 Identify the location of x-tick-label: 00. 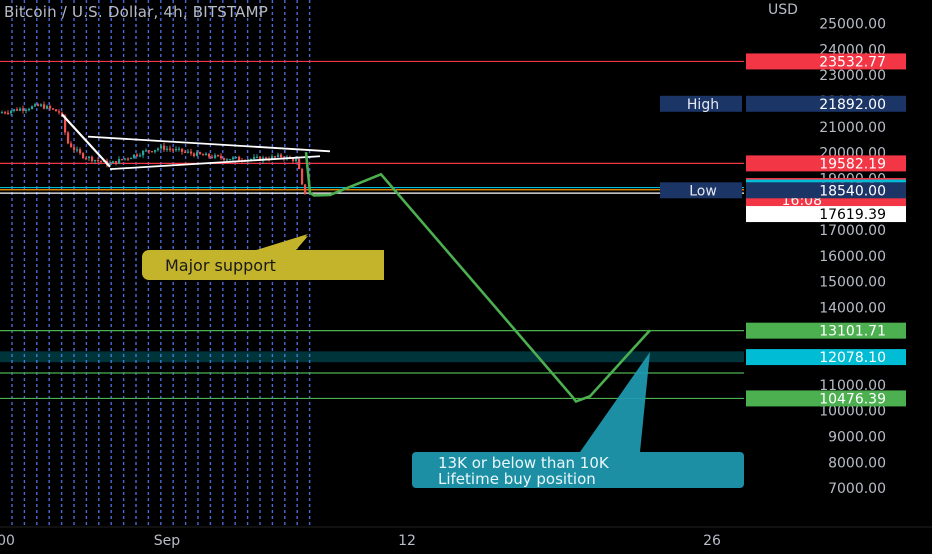
(7, 541).